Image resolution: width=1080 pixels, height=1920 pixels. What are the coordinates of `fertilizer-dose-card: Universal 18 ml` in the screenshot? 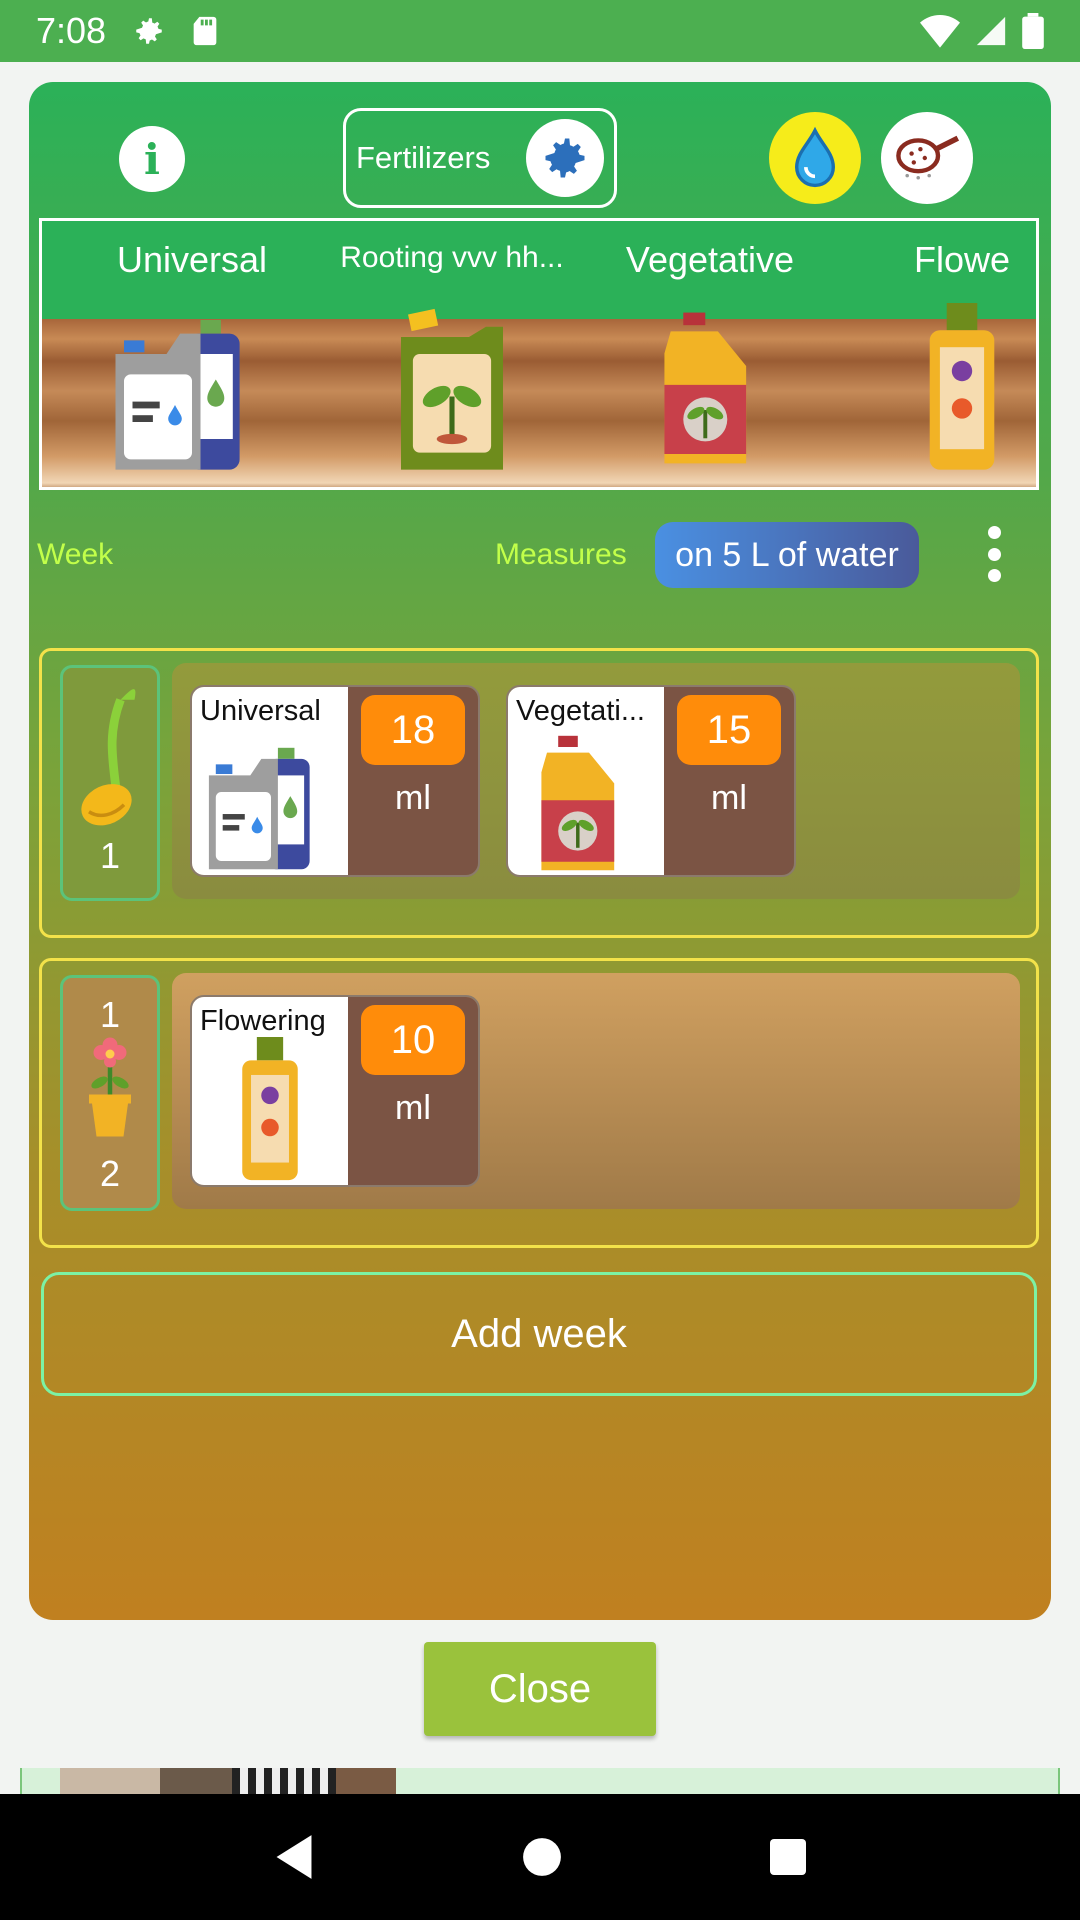 It's located at (335, 781).